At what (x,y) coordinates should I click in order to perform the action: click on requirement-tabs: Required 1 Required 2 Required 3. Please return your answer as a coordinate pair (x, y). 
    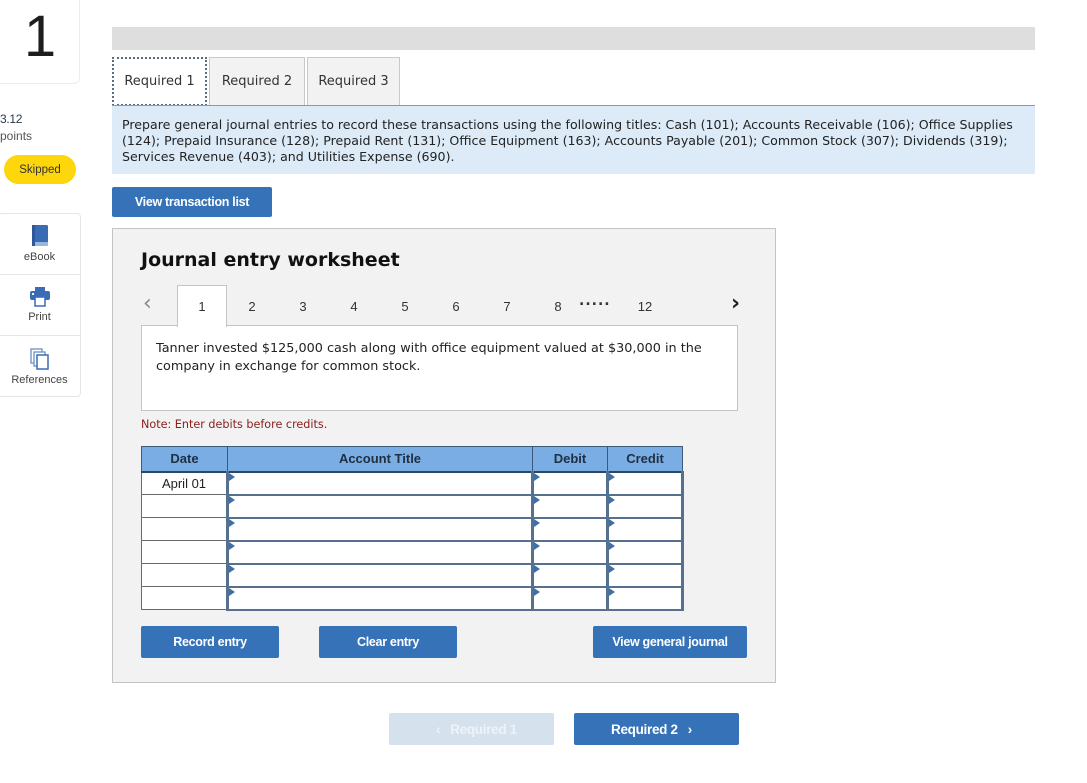
    Looking at the image, I should click on (257, 81).